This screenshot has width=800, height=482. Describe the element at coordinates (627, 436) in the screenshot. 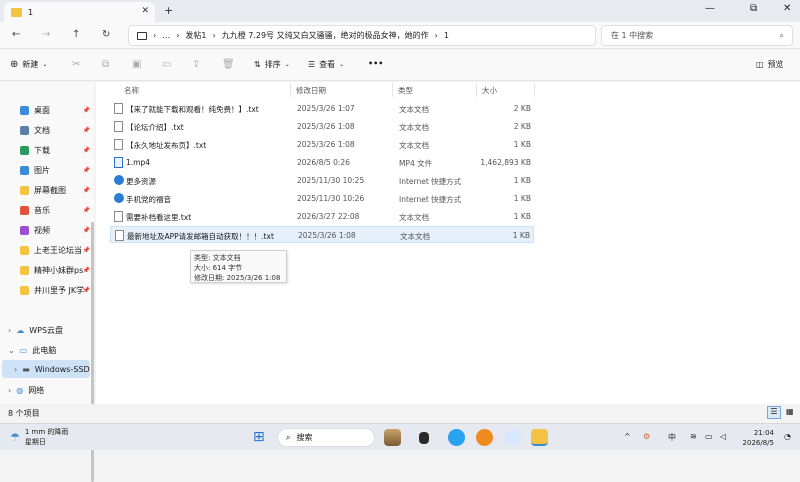

I see `tray-chevron-icon: ^` at that location.